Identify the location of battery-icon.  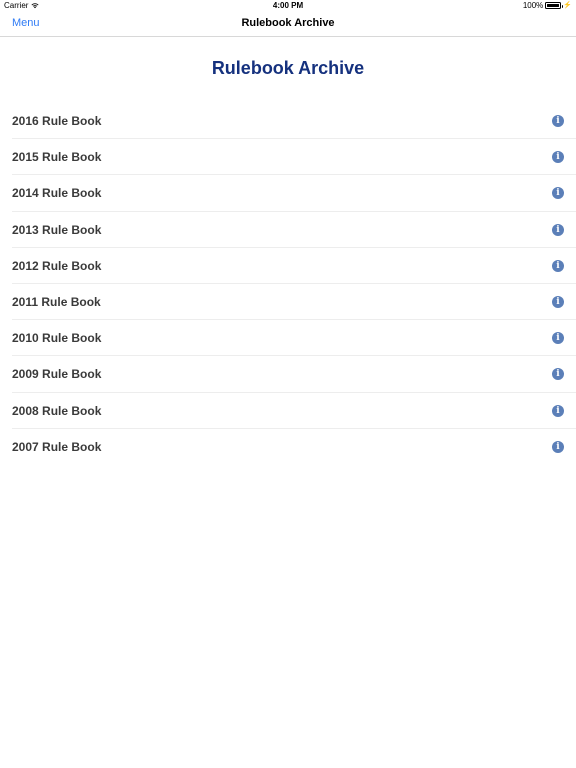
(554, 5).